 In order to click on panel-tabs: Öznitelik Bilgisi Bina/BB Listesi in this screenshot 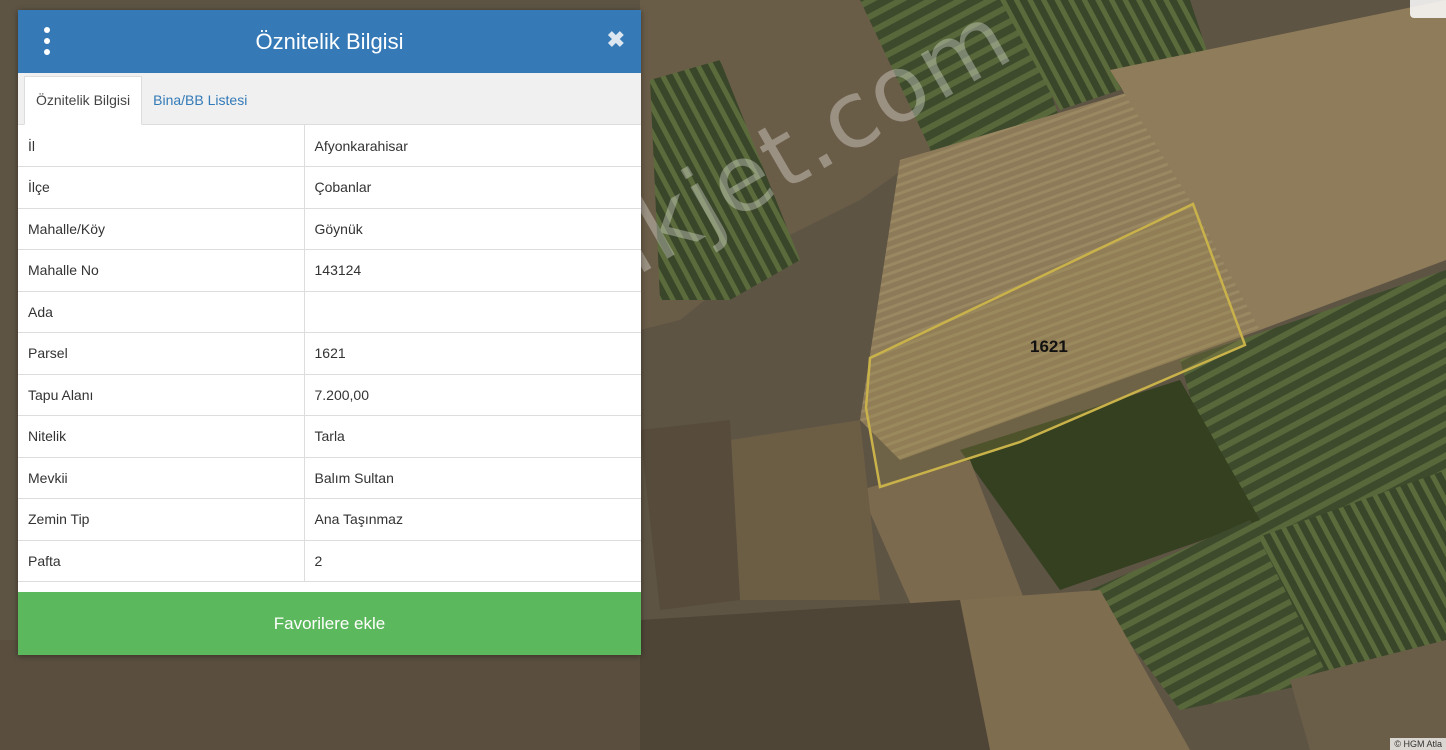, I will do `click(329, 99)`.